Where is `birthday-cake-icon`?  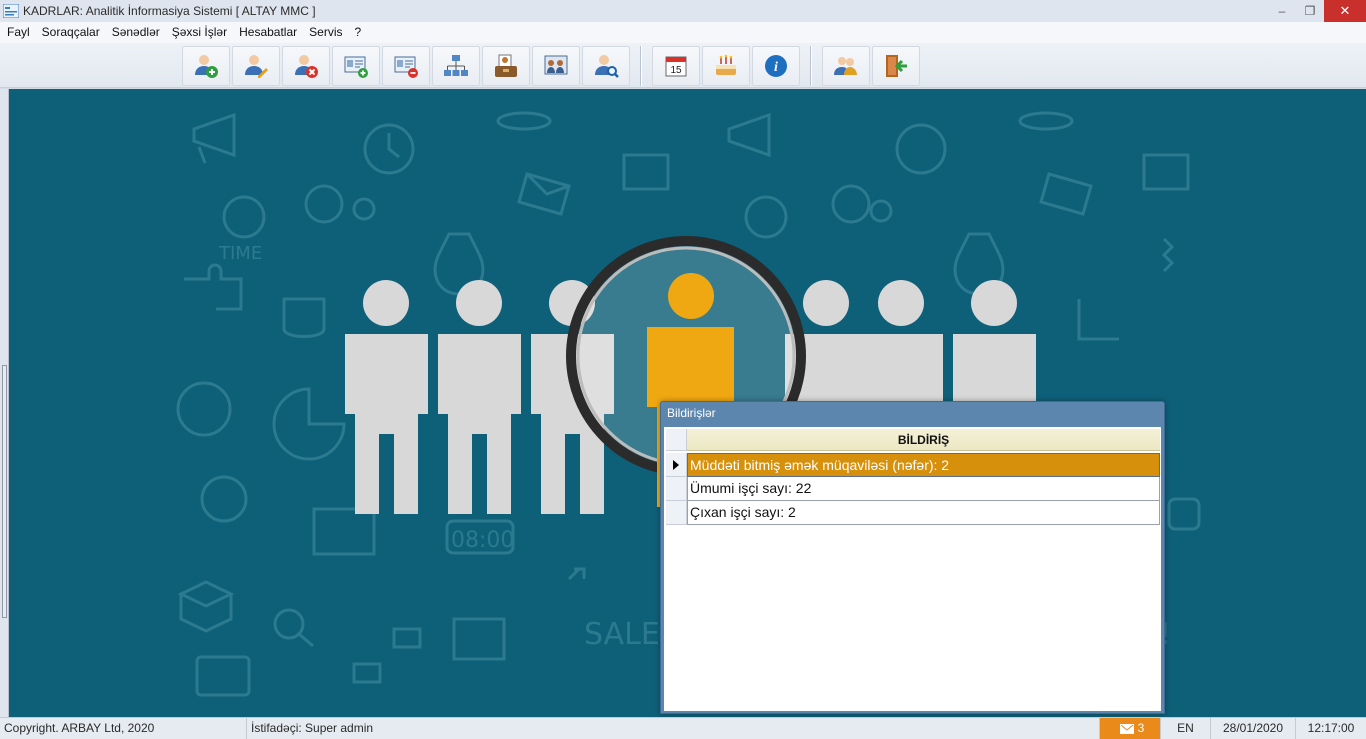
birthday-cake-icon is located at coordinates (726, 64).